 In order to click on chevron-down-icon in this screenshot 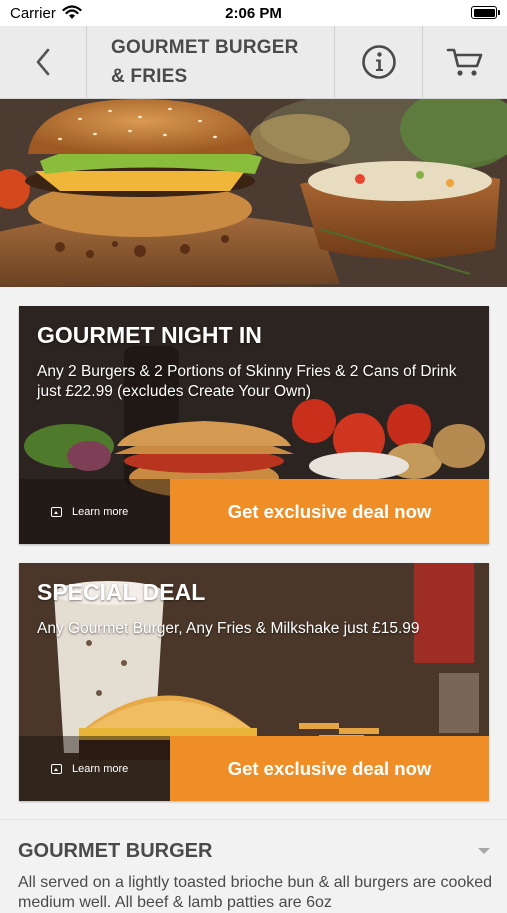, I will do `click(484, 851)`.